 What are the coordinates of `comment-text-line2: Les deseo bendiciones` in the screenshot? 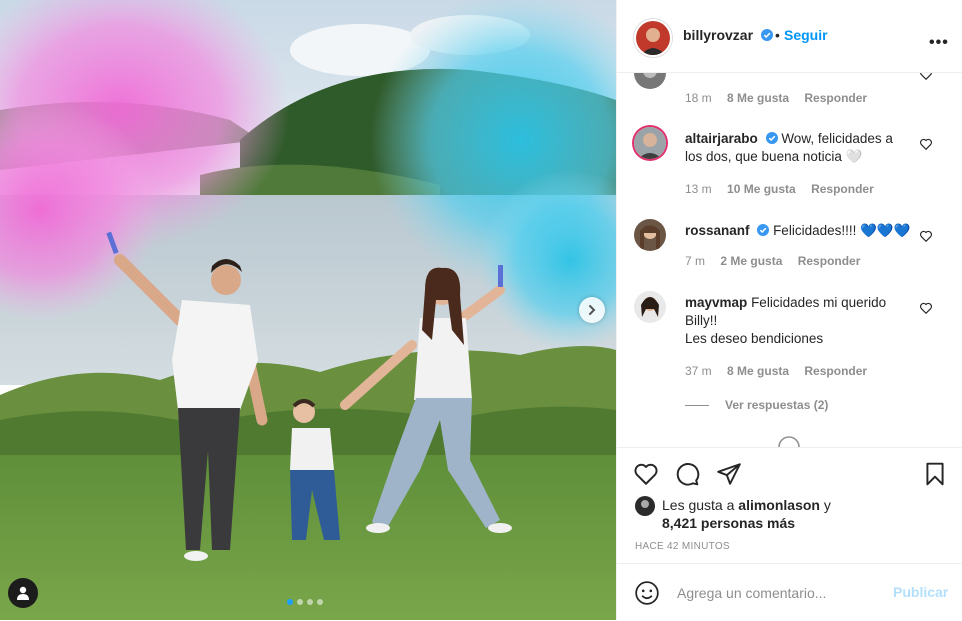 It's located at (754, 338).